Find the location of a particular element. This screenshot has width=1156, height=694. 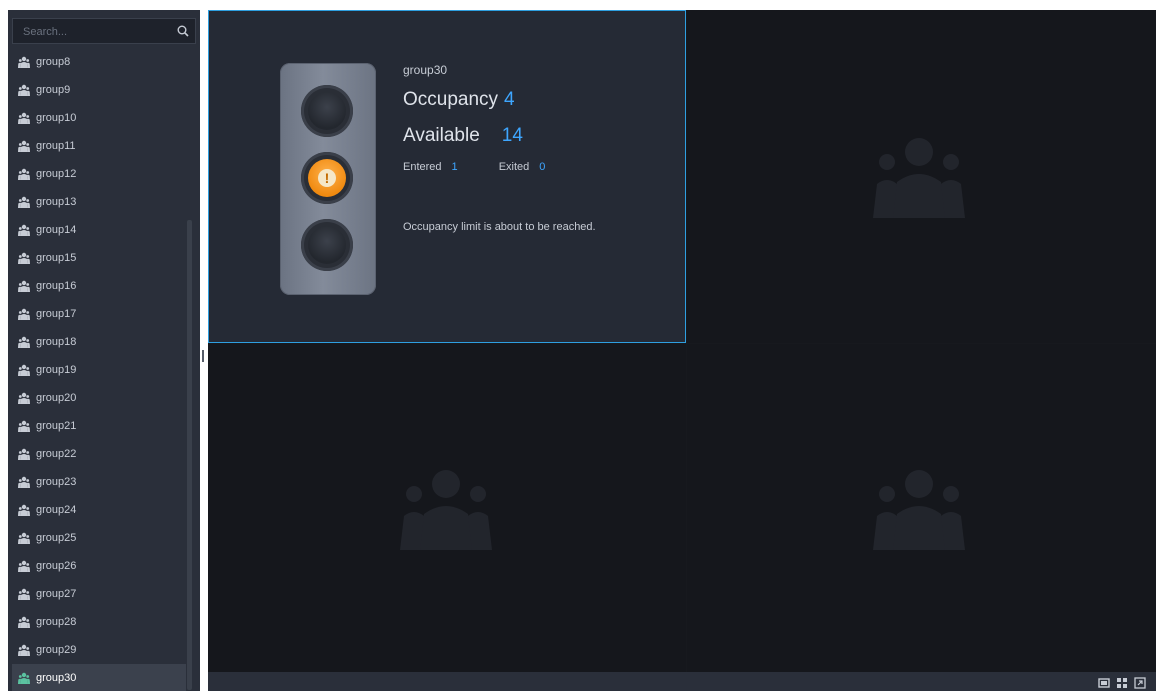

sidebar-item-group9: group9 is located at coordinates (99, 90).